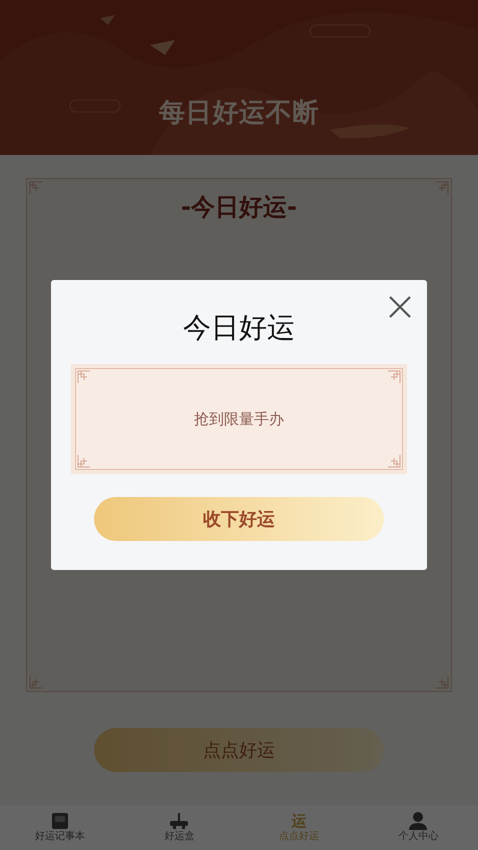 The height and width of the screenshot is (850, 478). I want to click on nav-glyph-icon: 运, so click(298, 821).